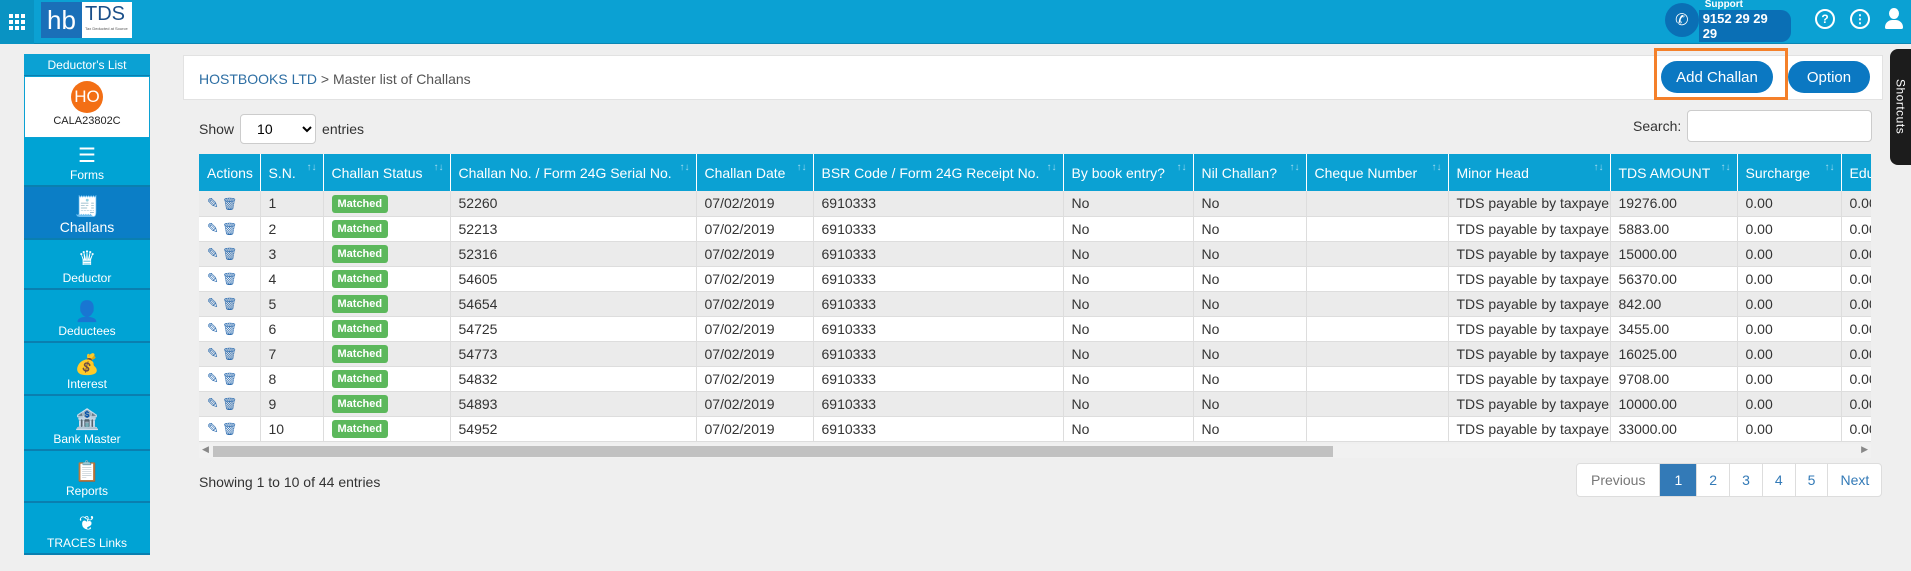 Image resolution: width=1911 pixels, height=571 pixels. Describe the element at coordinates (1678, 480) in the screenshot. I see `page-1: 1` at that location.